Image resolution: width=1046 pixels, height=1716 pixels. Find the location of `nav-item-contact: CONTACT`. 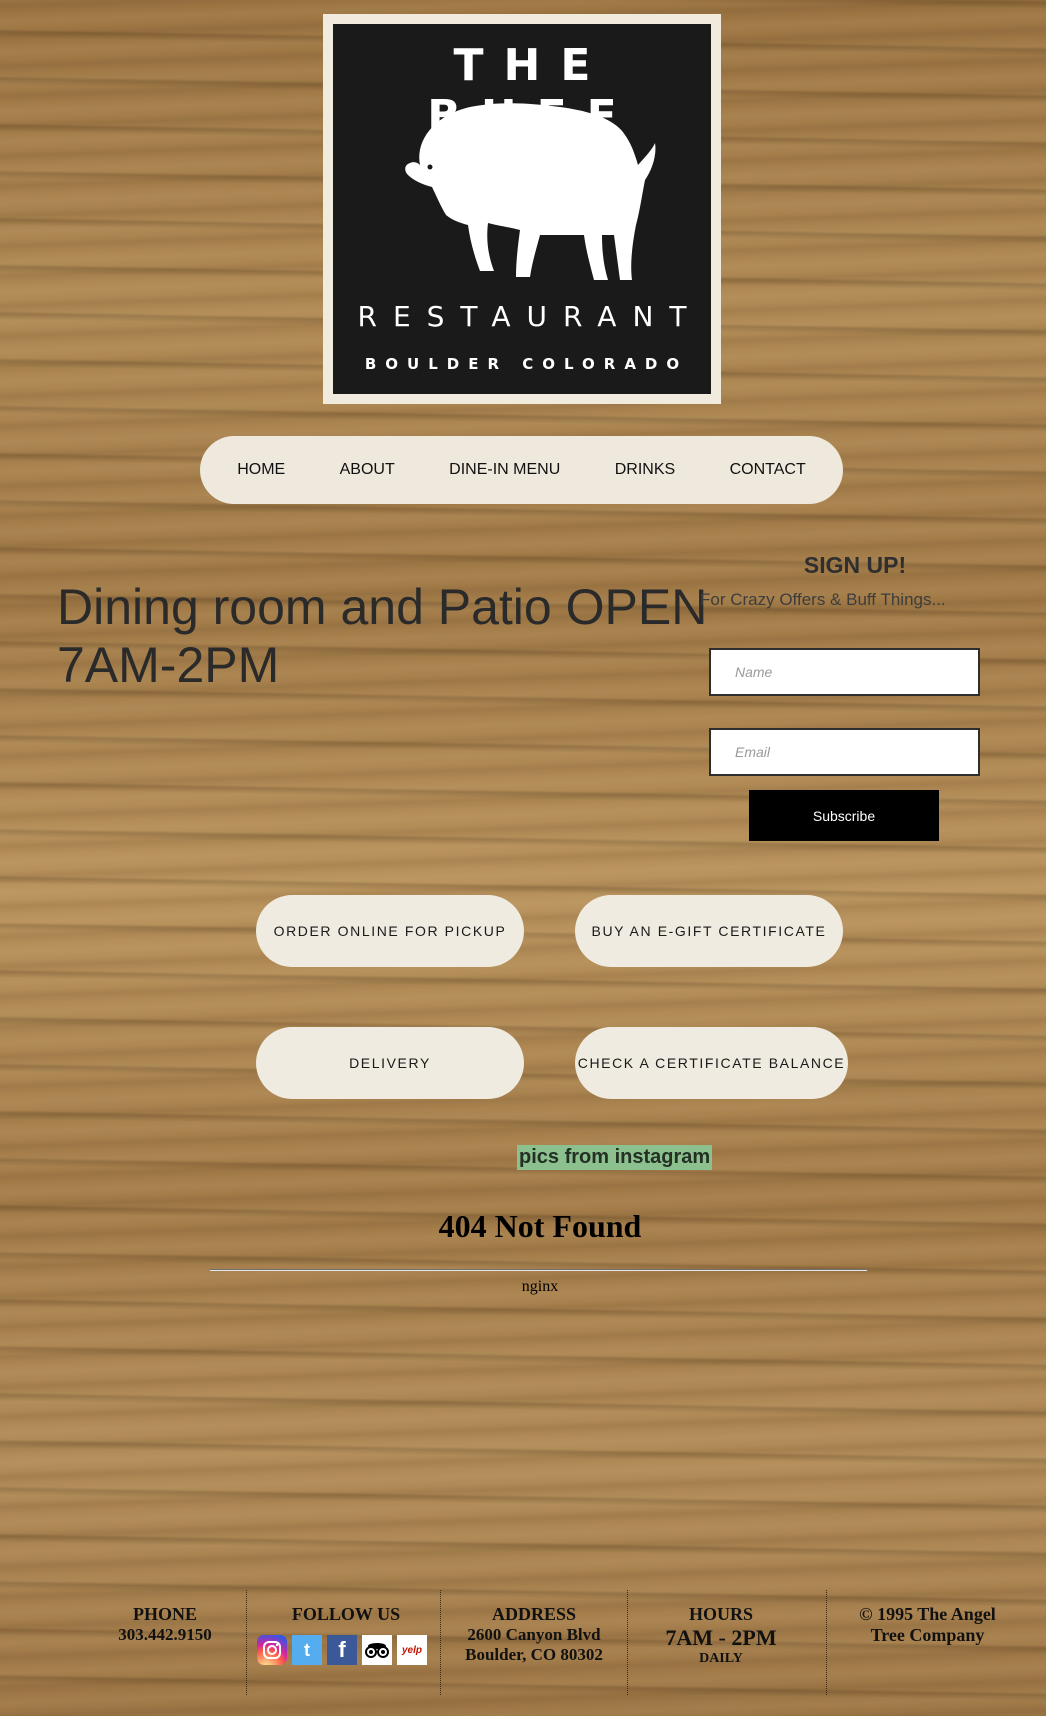

nav-item-contact: CONTACT is located at coordinates (768, 470).